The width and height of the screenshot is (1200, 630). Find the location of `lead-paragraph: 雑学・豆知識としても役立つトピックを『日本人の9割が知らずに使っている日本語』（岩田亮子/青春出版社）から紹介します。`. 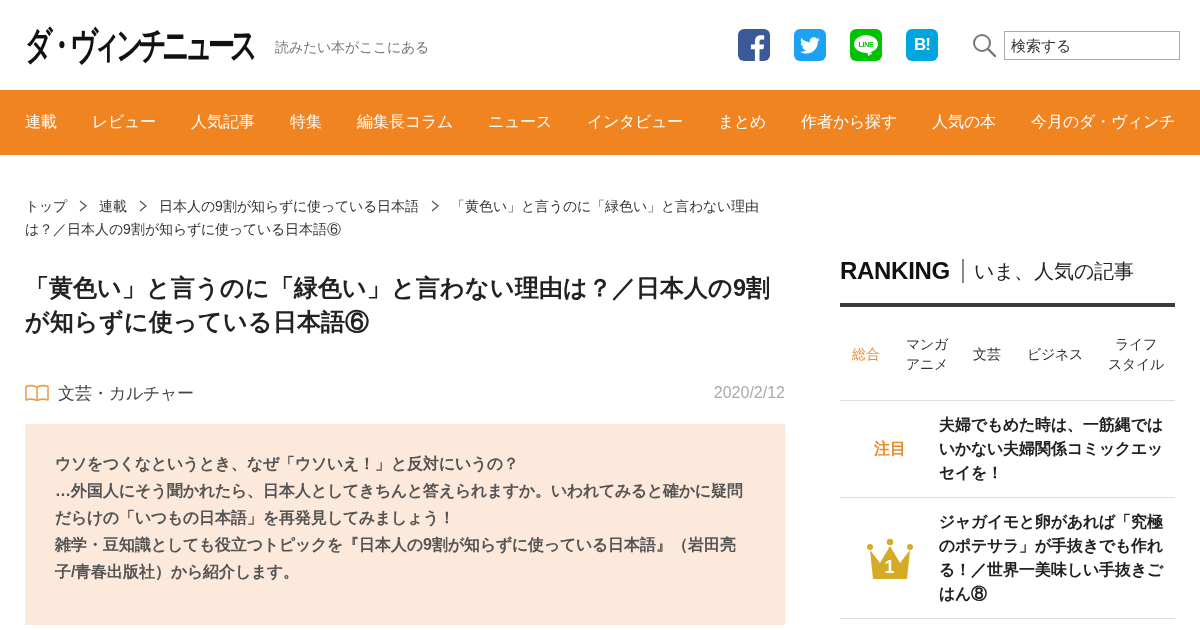

lead-paragraph: 雑学・豆知識としても役立つトピックを『日本人の9割が知らずに使っている日本語』（岩田亮子/青春出版社）から紹介します。 is located at coordinates (396, 558).